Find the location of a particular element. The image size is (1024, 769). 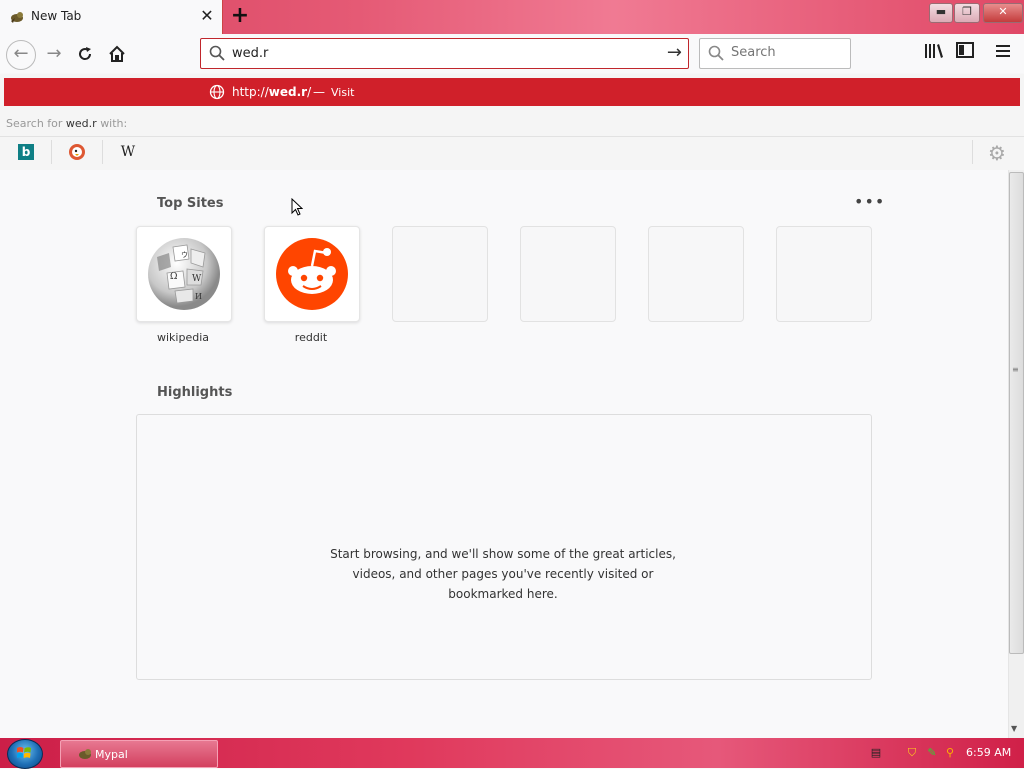

tab-close-icon: ✕ is located at coordinates (207, 16).